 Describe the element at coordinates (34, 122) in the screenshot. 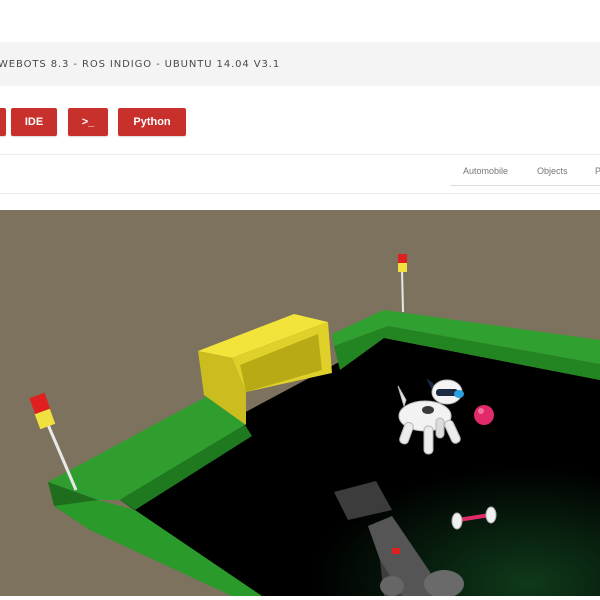

I see `ide-button: IDE` at that location.